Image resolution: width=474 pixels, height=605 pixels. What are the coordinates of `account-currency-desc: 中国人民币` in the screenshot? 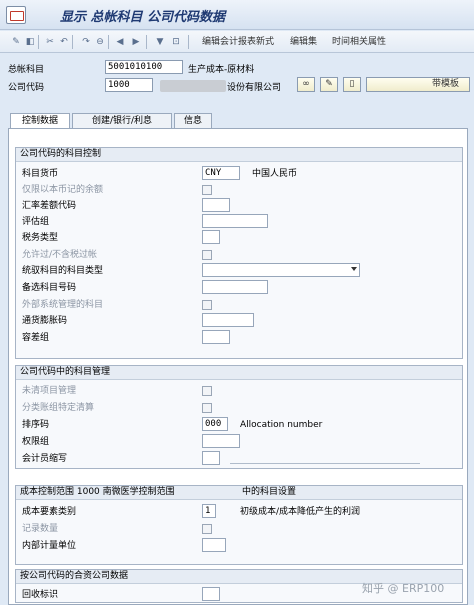 It's located at (275, 174).